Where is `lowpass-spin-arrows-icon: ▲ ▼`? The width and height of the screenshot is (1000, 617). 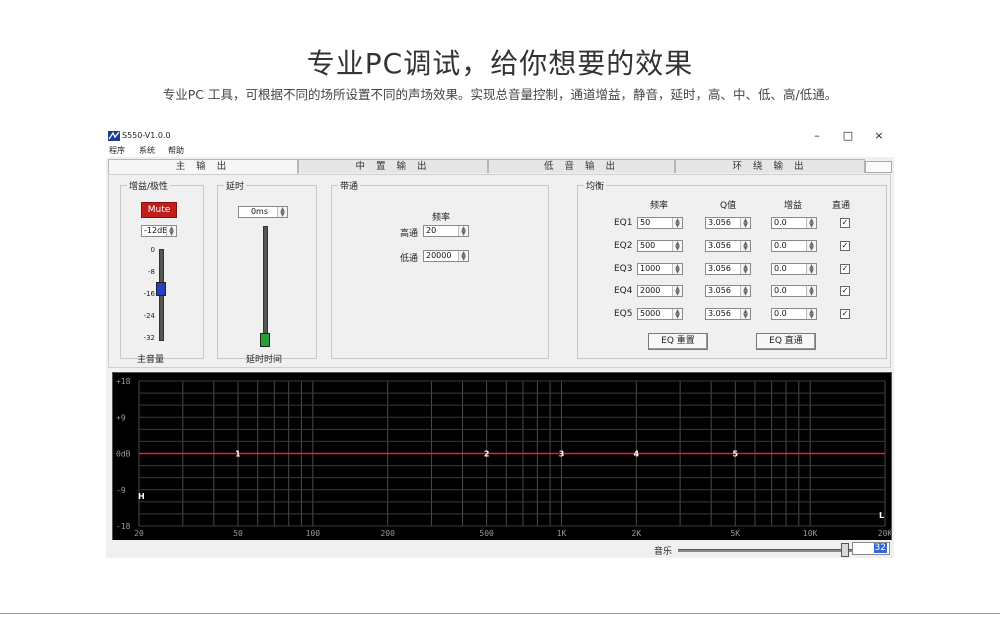
lowpass-spin-arrows-icon: ▲ ▼ is located at coordinates (463, 256).